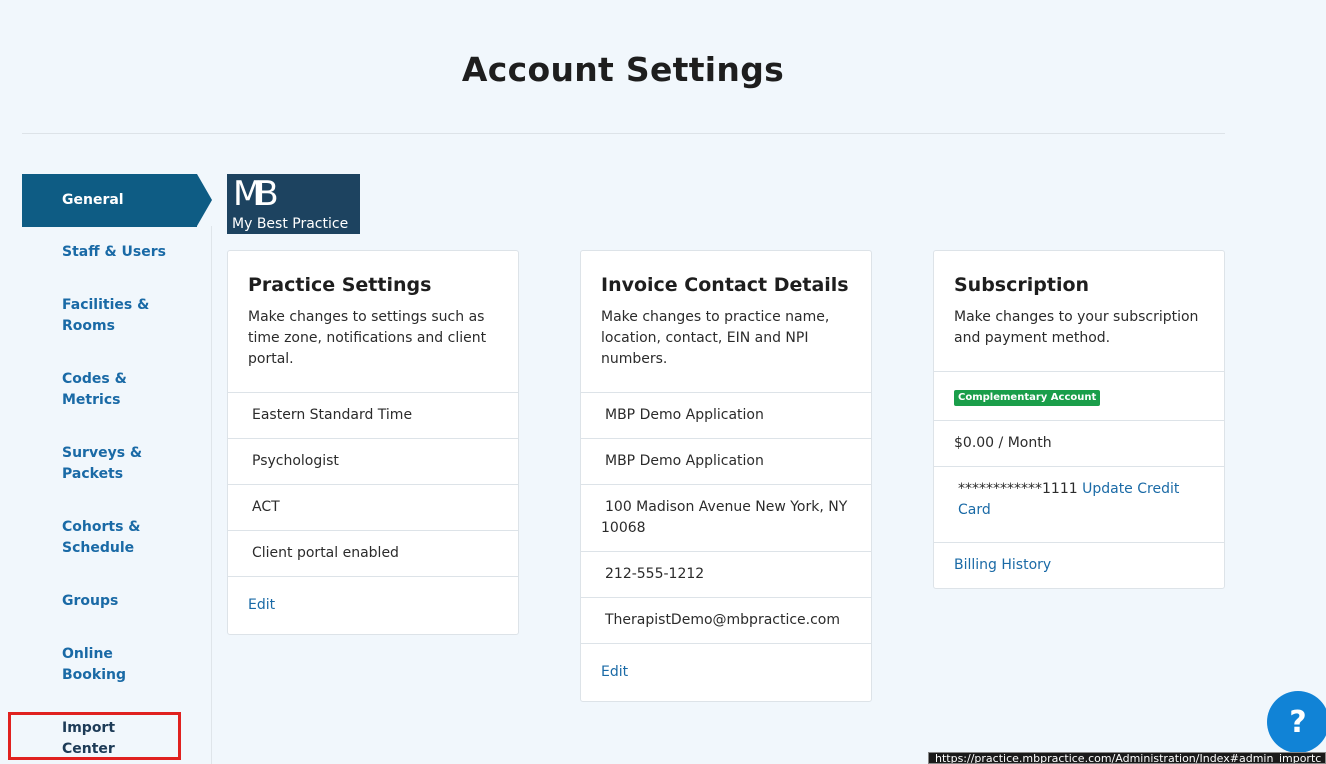  I want to click on sidebar-item-label: General, so click(93, 200).